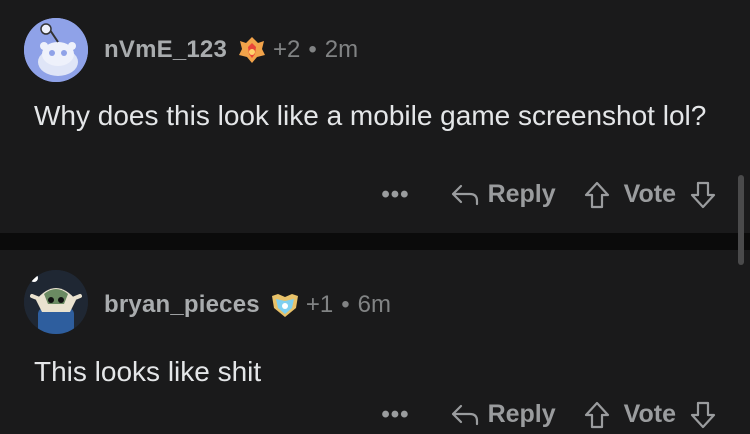  Describe the element at coordinates (287, 49) in the screenshot. I see `karma-count: +2` at that location.